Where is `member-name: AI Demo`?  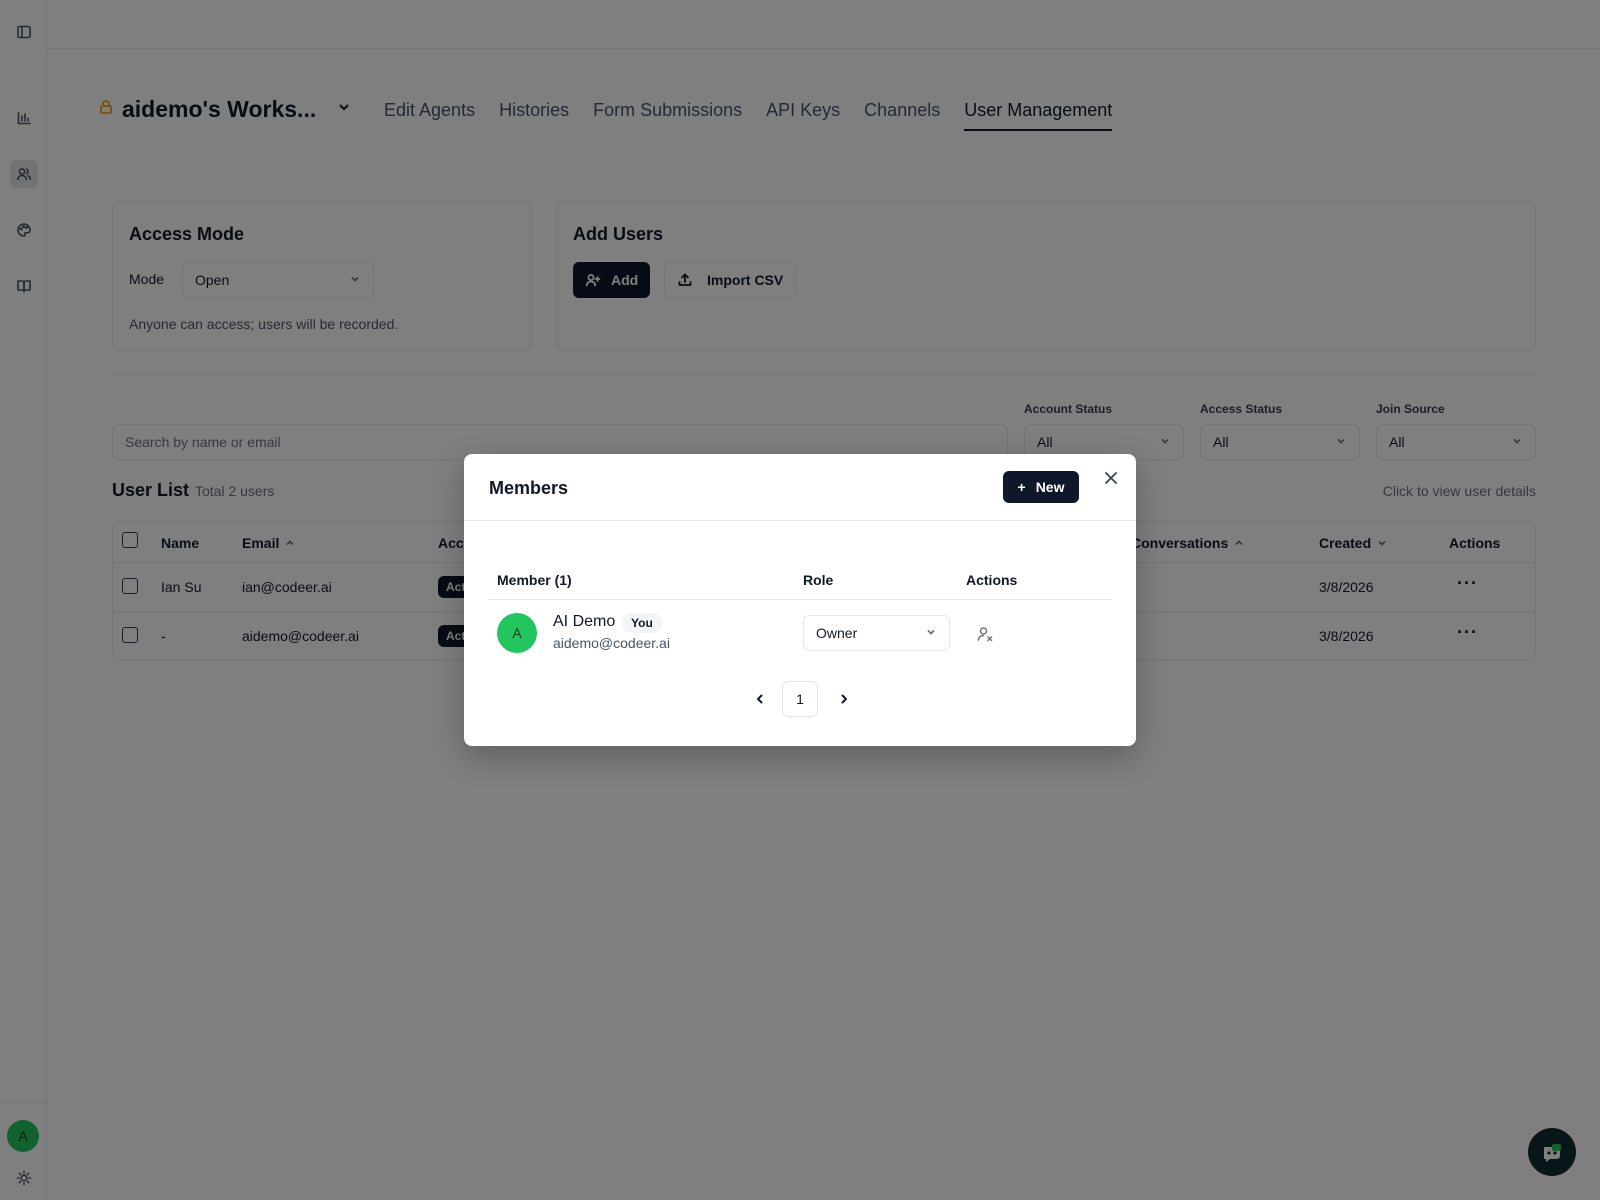
member-name: AI Demo is located at coordinates (584, 621).